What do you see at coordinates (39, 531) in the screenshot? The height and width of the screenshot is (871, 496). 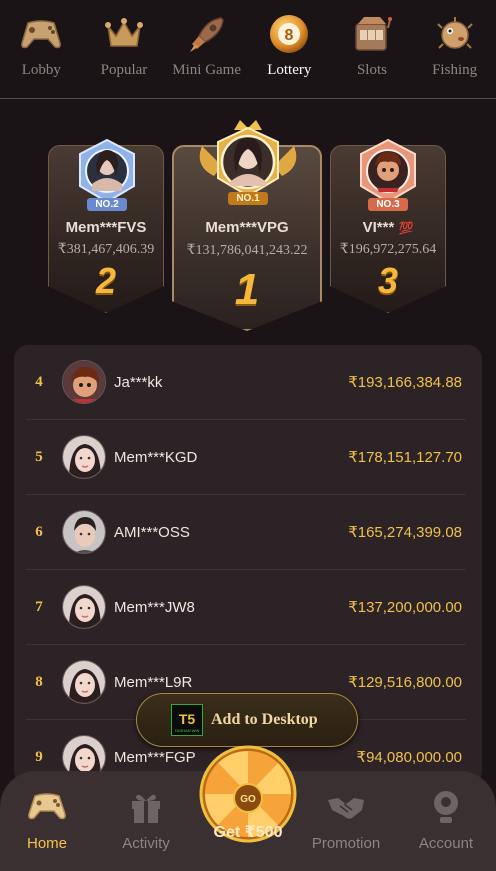 I see `rank-number: 6` at bounding box center [39, 531].